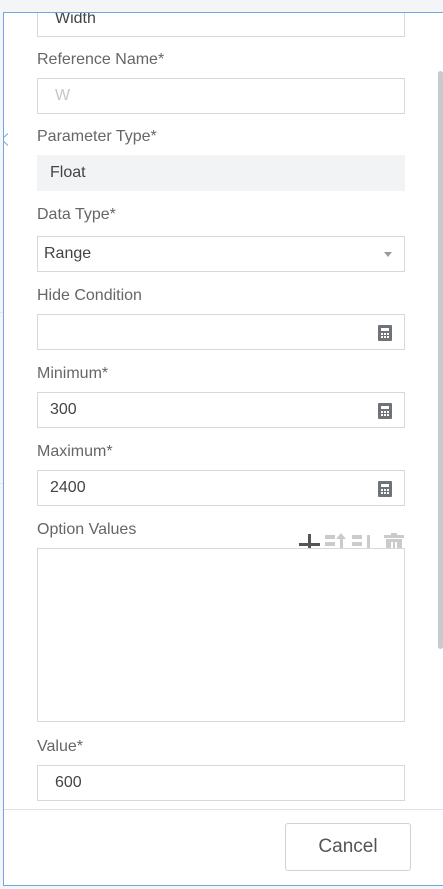 This screenshot has height=889, width=443. I want to click on minimum-input: 300, so click(221, 410).